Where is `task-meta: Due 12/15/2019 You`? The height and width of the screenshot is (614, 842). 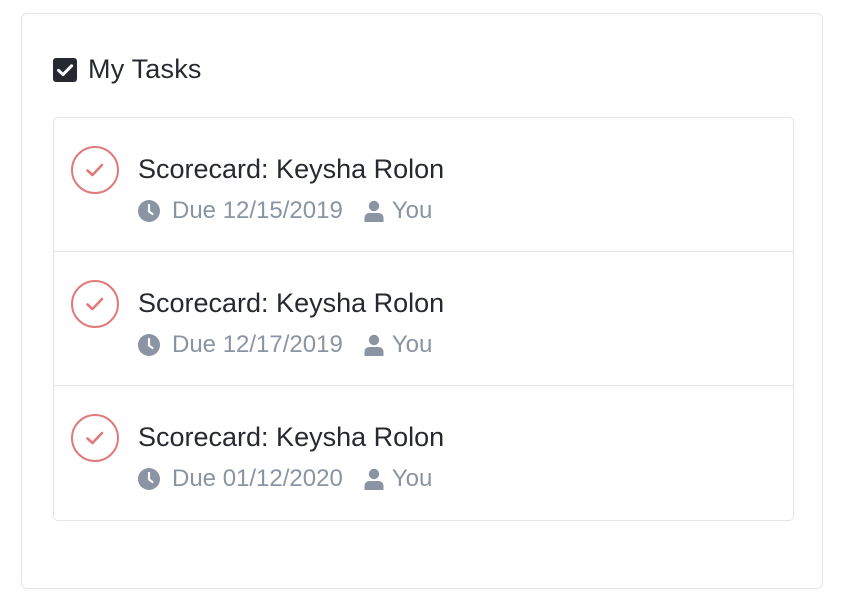 task-meta: Due 12/15/2019 You is located at coordinates (285, 211).